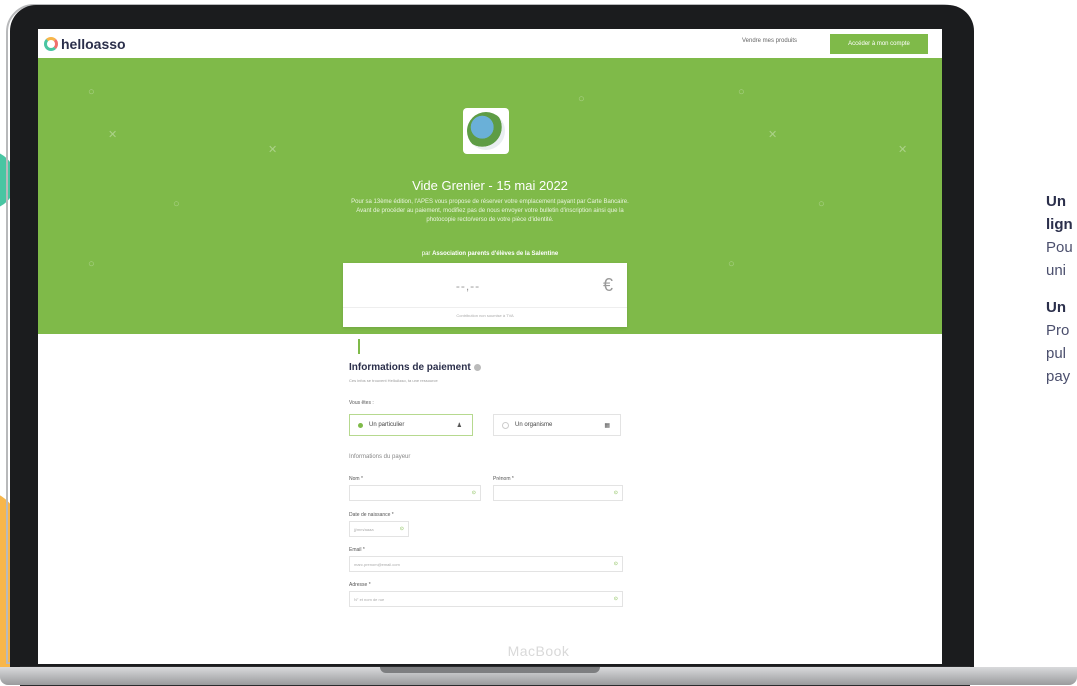 This screenshot has height=686, width=1077. Describe the element at coordinates (411, 425) in the screenshot. I see `option-individual: Un particulier ♟` at that location.